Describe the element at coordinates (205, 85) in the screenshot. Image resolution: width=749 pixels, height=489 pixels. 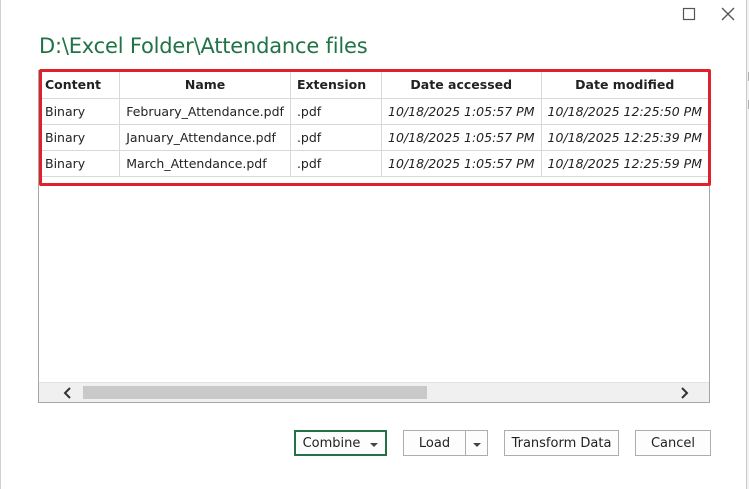
I see `column-header-name: Name` at that location.